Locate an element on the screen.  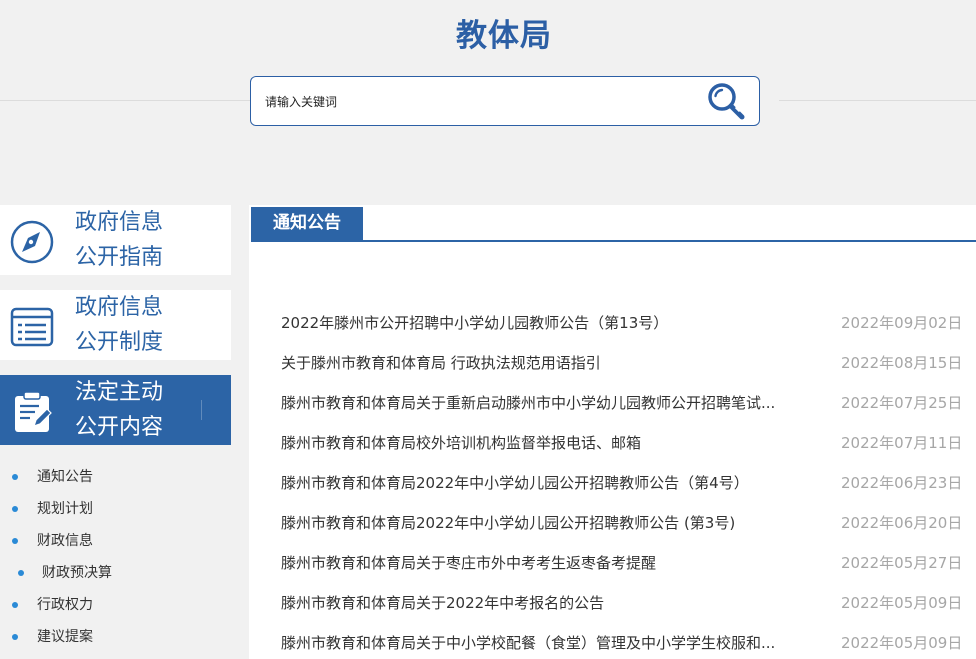
news-item: 滕州市教育和体育局校外培训机构监督举报电话、邮箱 2022年07月11日 is located at coordinates (628, 443).